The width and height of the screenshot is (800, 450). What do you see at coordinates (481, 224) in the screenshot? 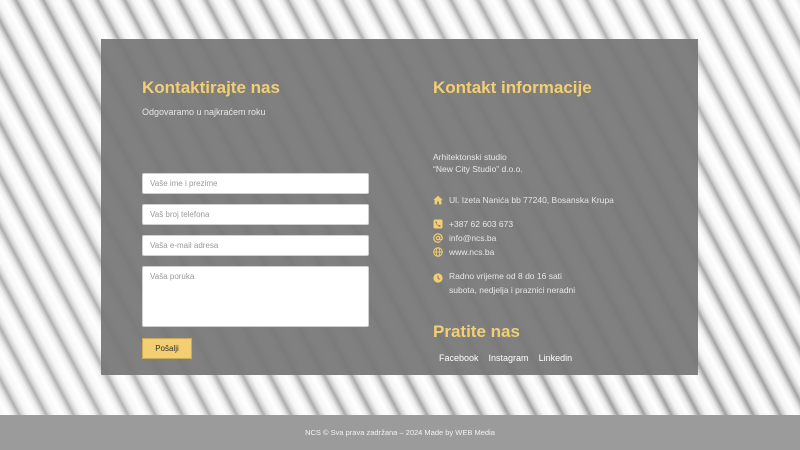
I see `phone-link: +387 62 603 673` at bounding box center [481, 224].